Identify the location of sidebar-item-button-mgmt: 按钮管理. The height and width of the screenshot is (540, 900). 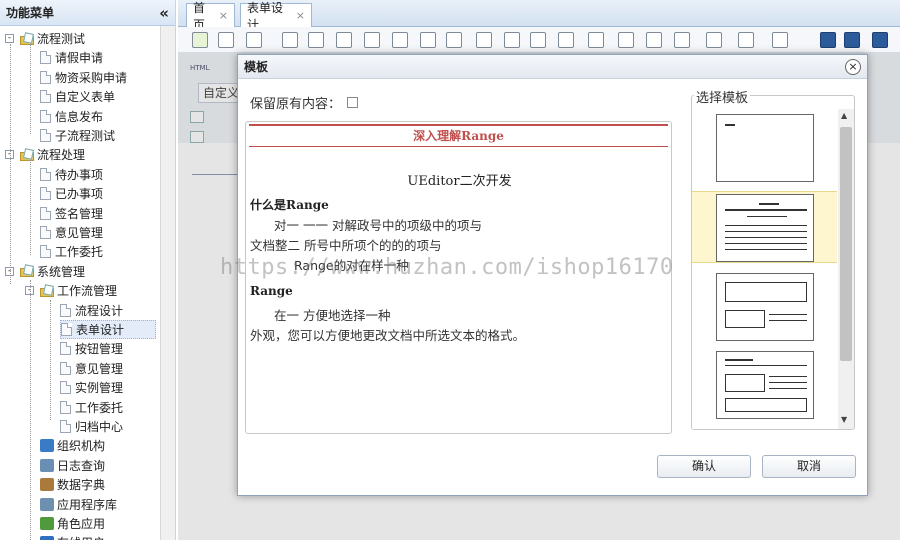
(91, 348).